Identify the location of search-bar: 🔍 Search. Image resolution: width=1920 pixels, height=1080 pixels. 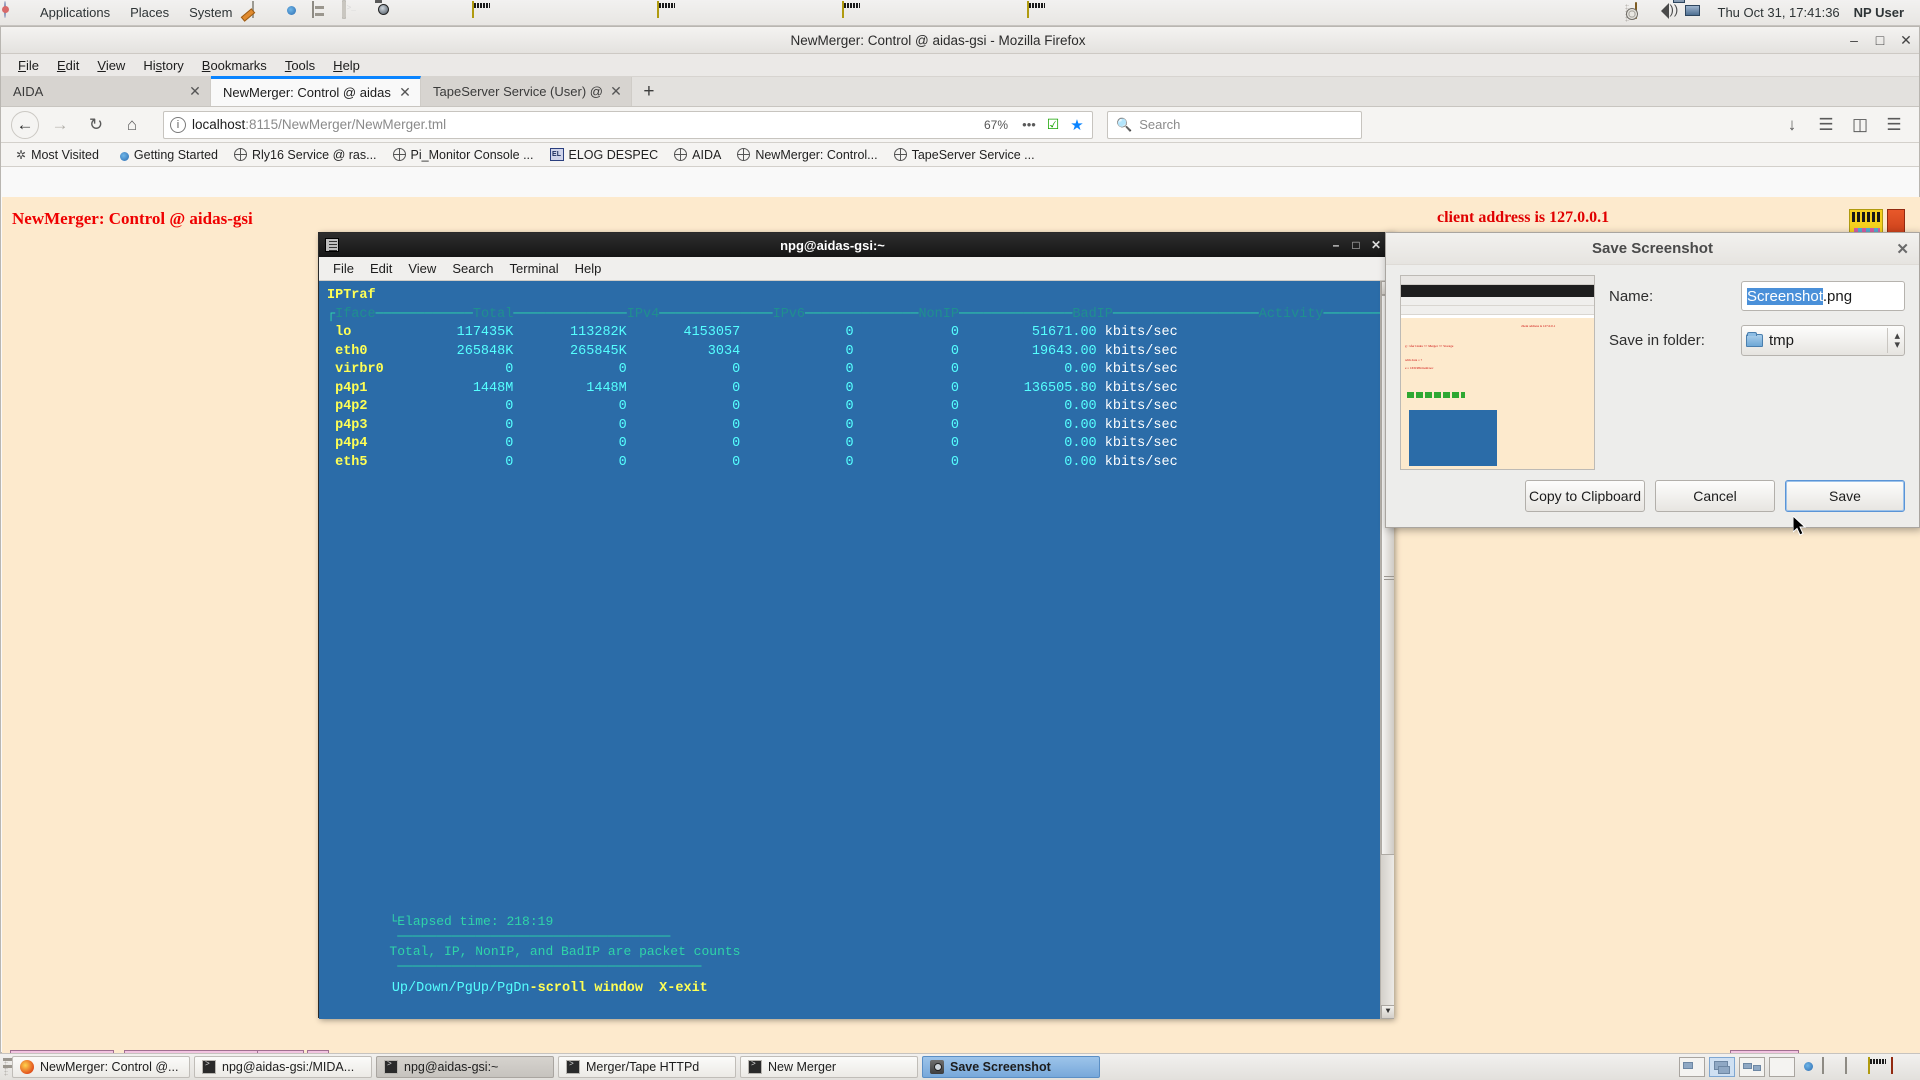
(1234, 124).